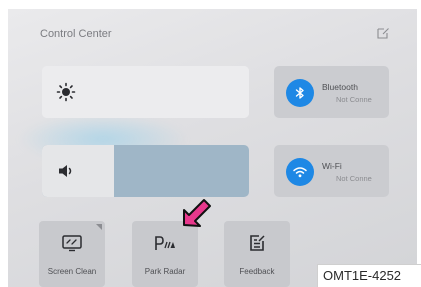 This screenshot has width=421, height=287. What do you see at coordinates (65, 171) in the screenshot?
I see `speaker-icon` at bounding box center [65, 171].